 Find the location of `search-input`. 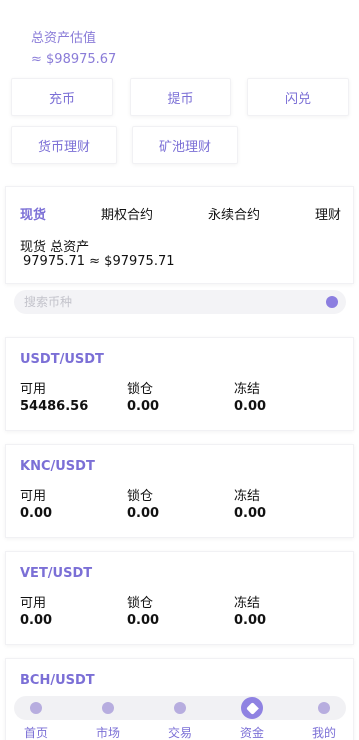

search-input is located at coordinates (169, 302).